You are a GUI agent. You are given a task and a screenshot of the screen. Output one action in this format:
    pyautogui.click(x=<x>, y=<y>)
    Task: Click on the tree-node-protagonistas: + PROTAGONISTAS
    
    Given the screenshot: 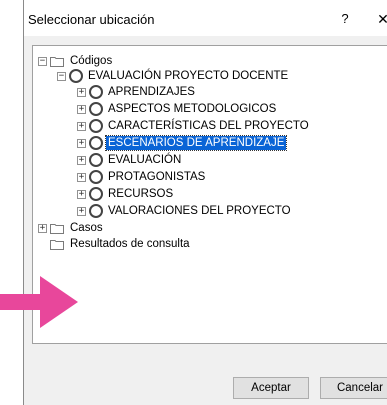 What is the action you would take?
    pyautogui.click(x=142, y=177)
    